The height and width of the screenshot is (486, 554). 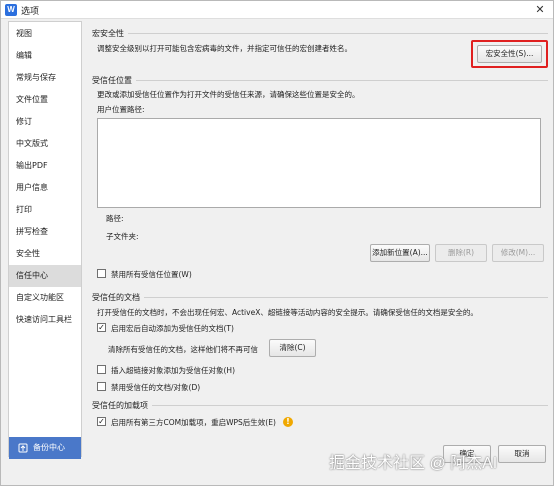 I want to click on trusted-addins-title: 受信任的加载项, so click(x=122, y=405).